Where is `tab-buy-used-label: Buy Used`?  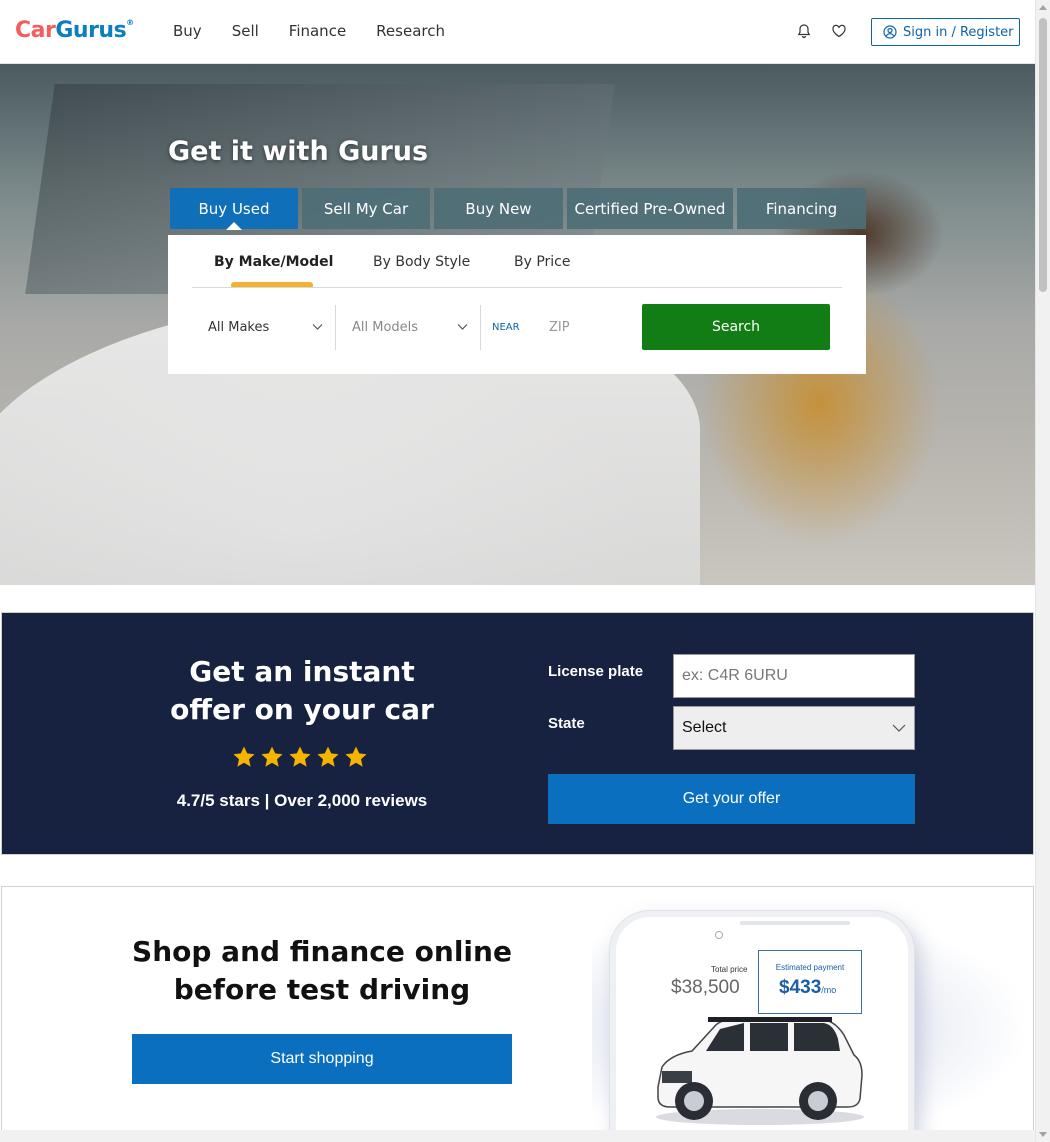
tab-buy-used-label: Buy Used is located at coordinates (234, 208).